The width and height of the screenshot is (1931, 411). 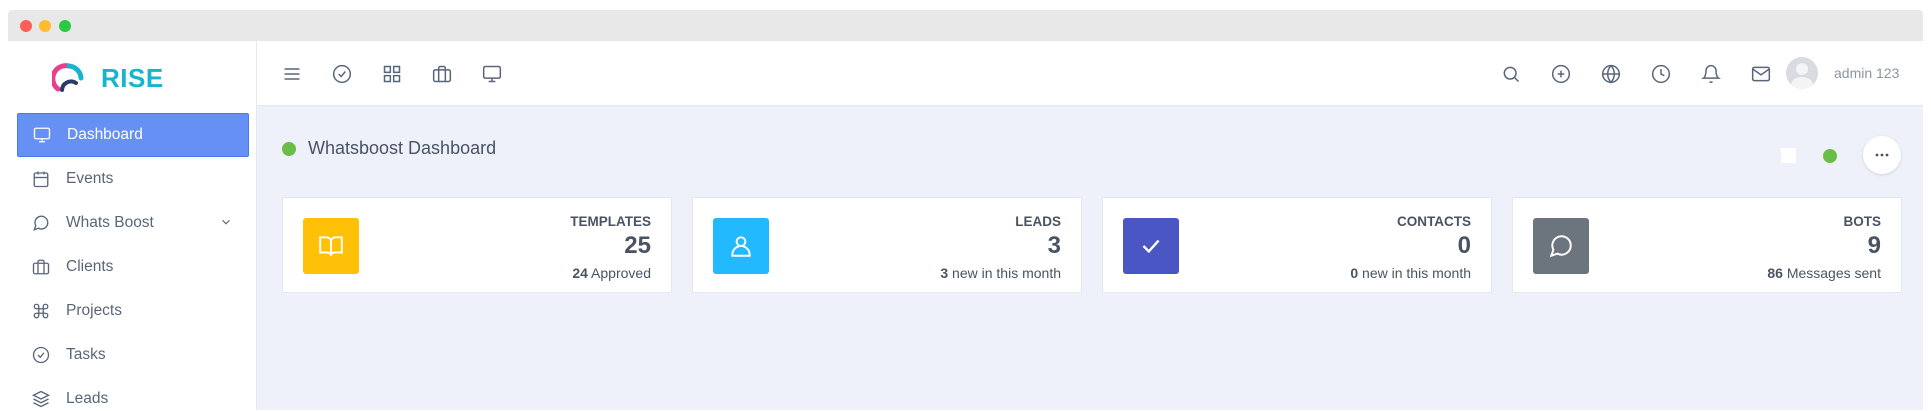 What do you see at coordinates (1054, 245) in the screenshot?
I see `card-value: 3` at bounding box center [1054, 245].